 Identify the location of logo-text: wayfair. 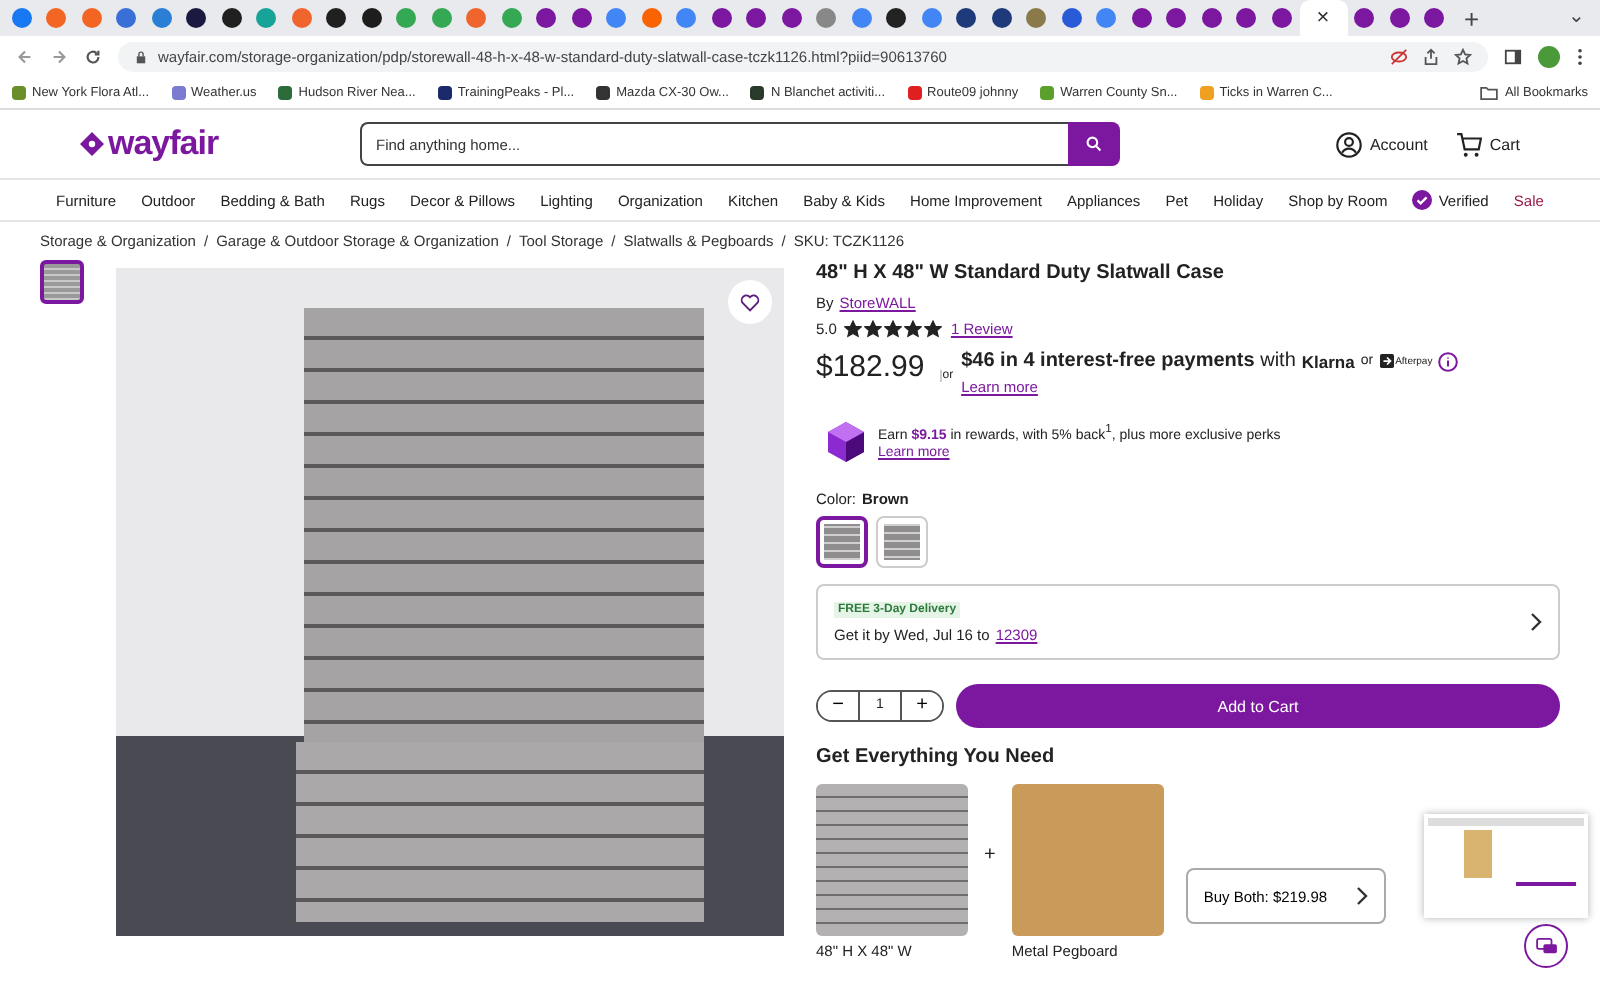
(163, 144).